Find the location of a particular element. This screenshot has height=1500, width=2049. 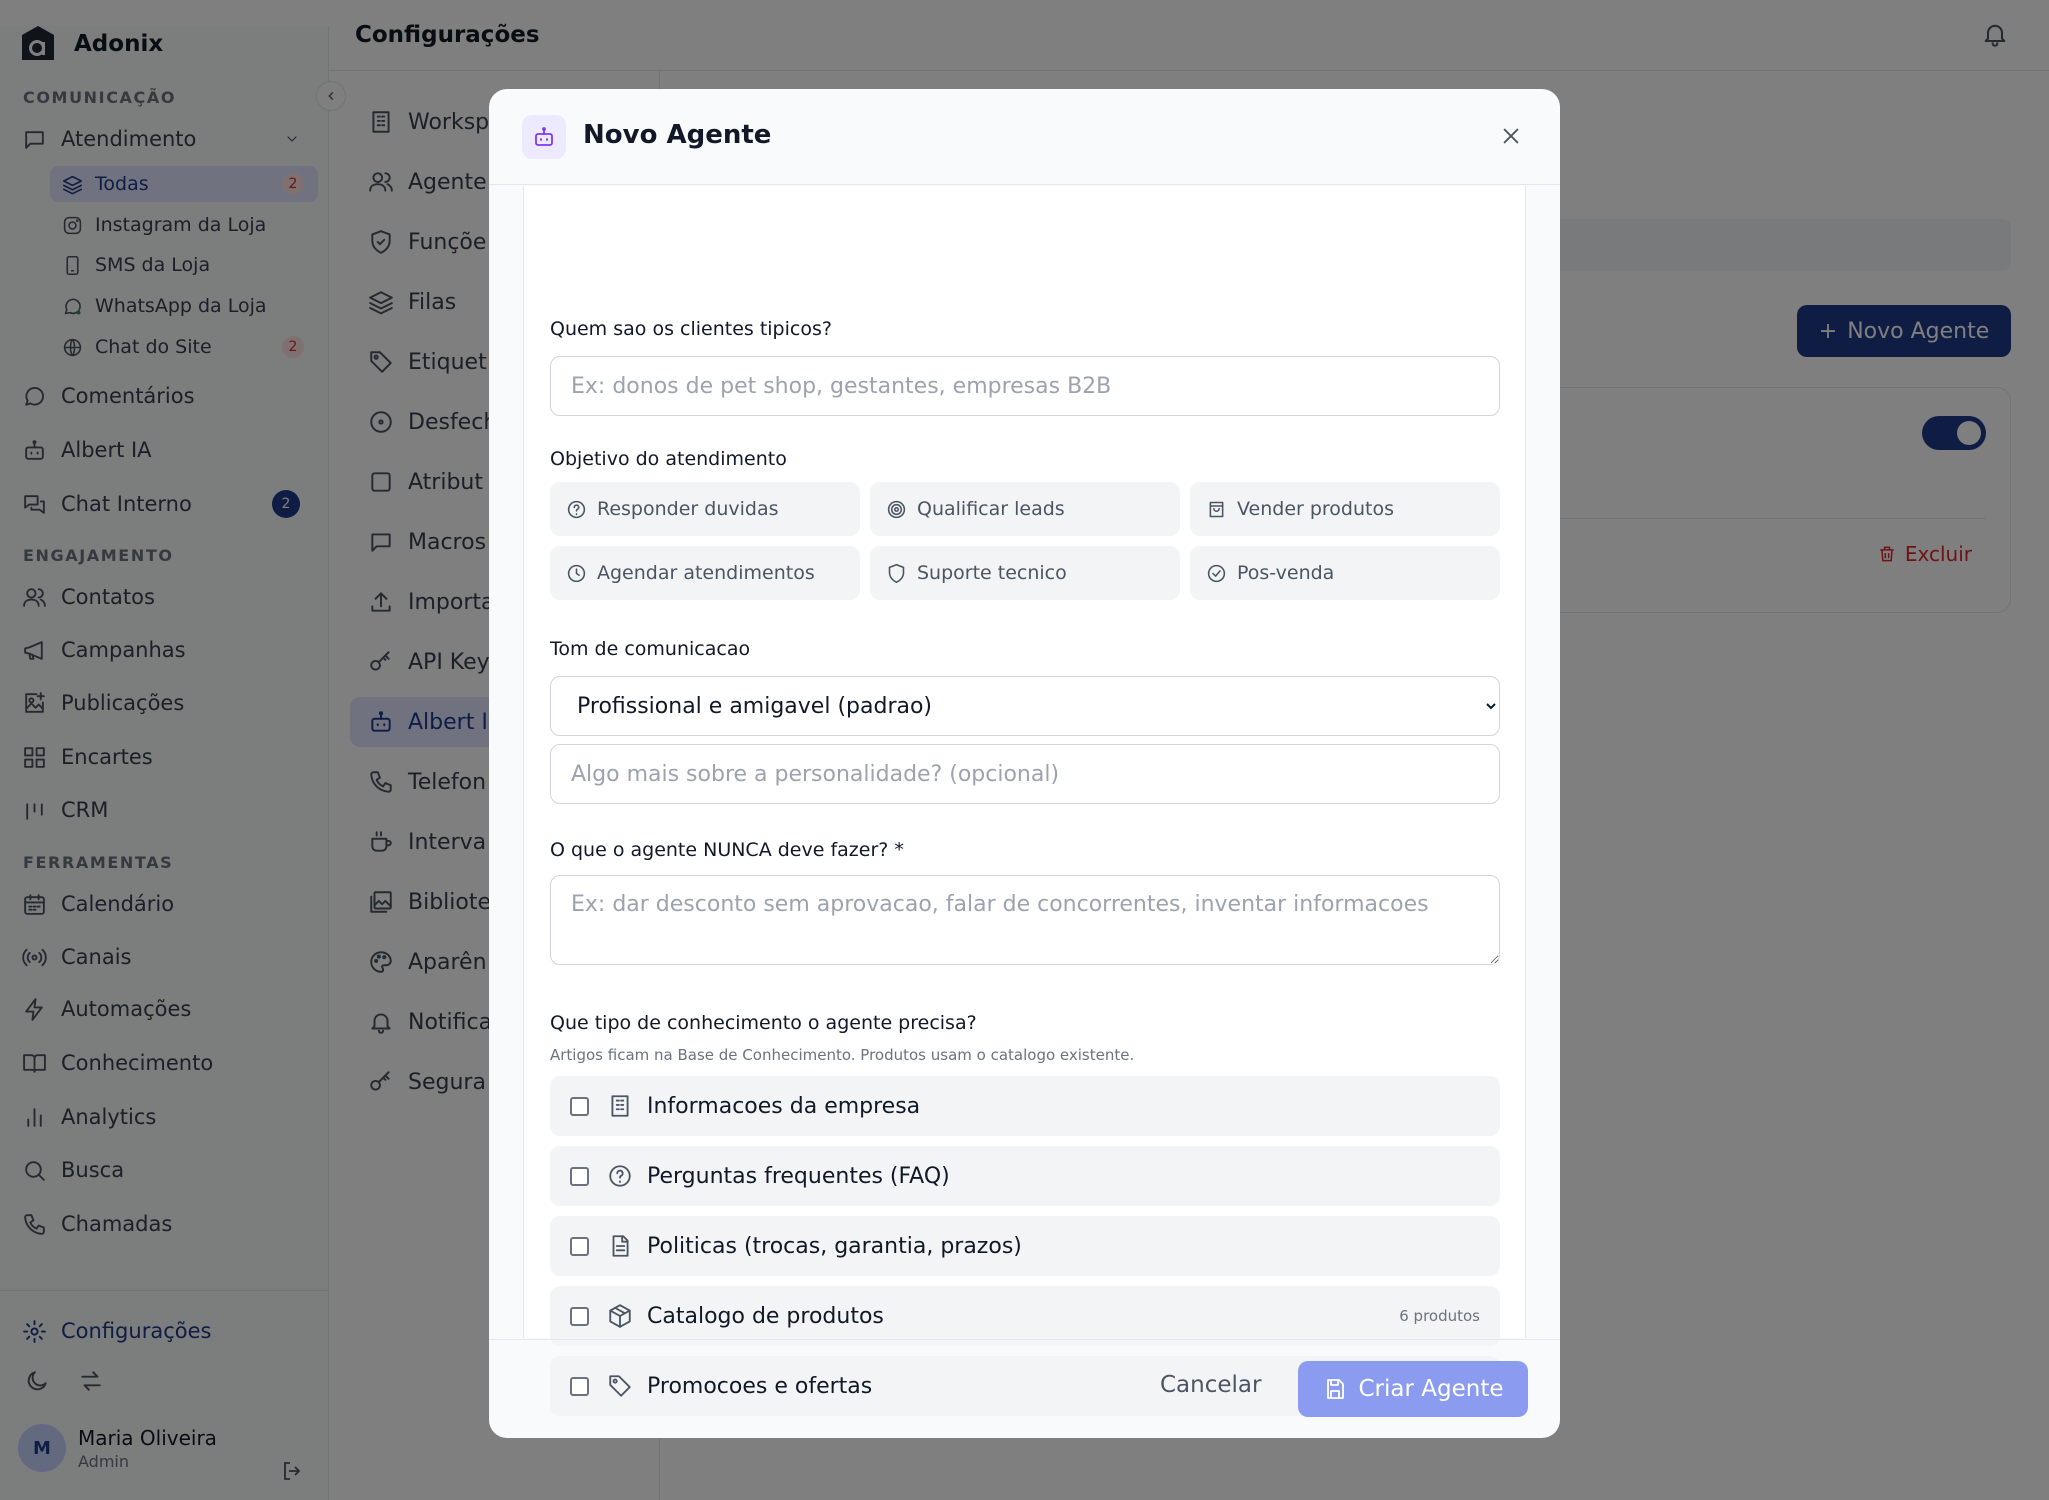

knowledge-option-politicas: Politicas (trocas, garantia, prazos) is located at coordinates (1025, 1246).